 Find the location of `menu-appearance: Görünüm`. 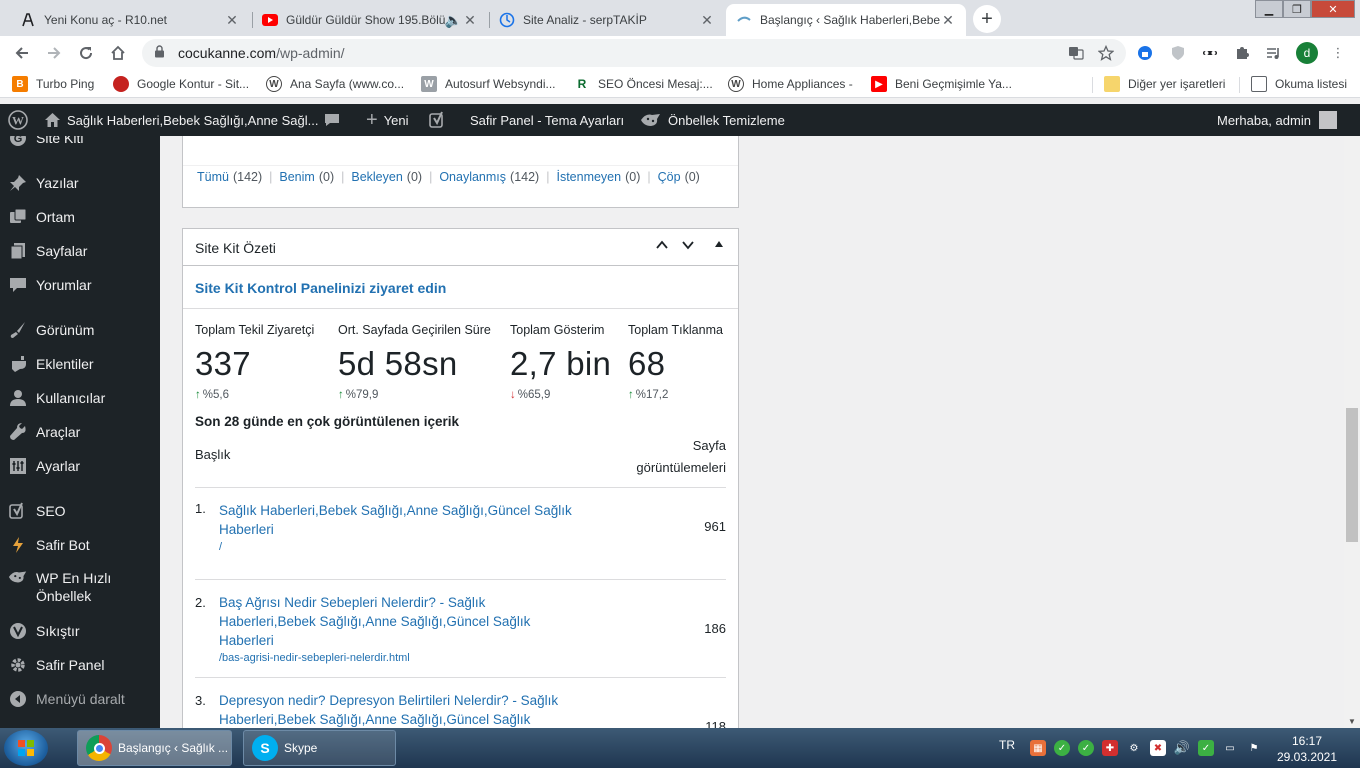

menu-appearance: Görünüm is located at coordinates (80, 330).